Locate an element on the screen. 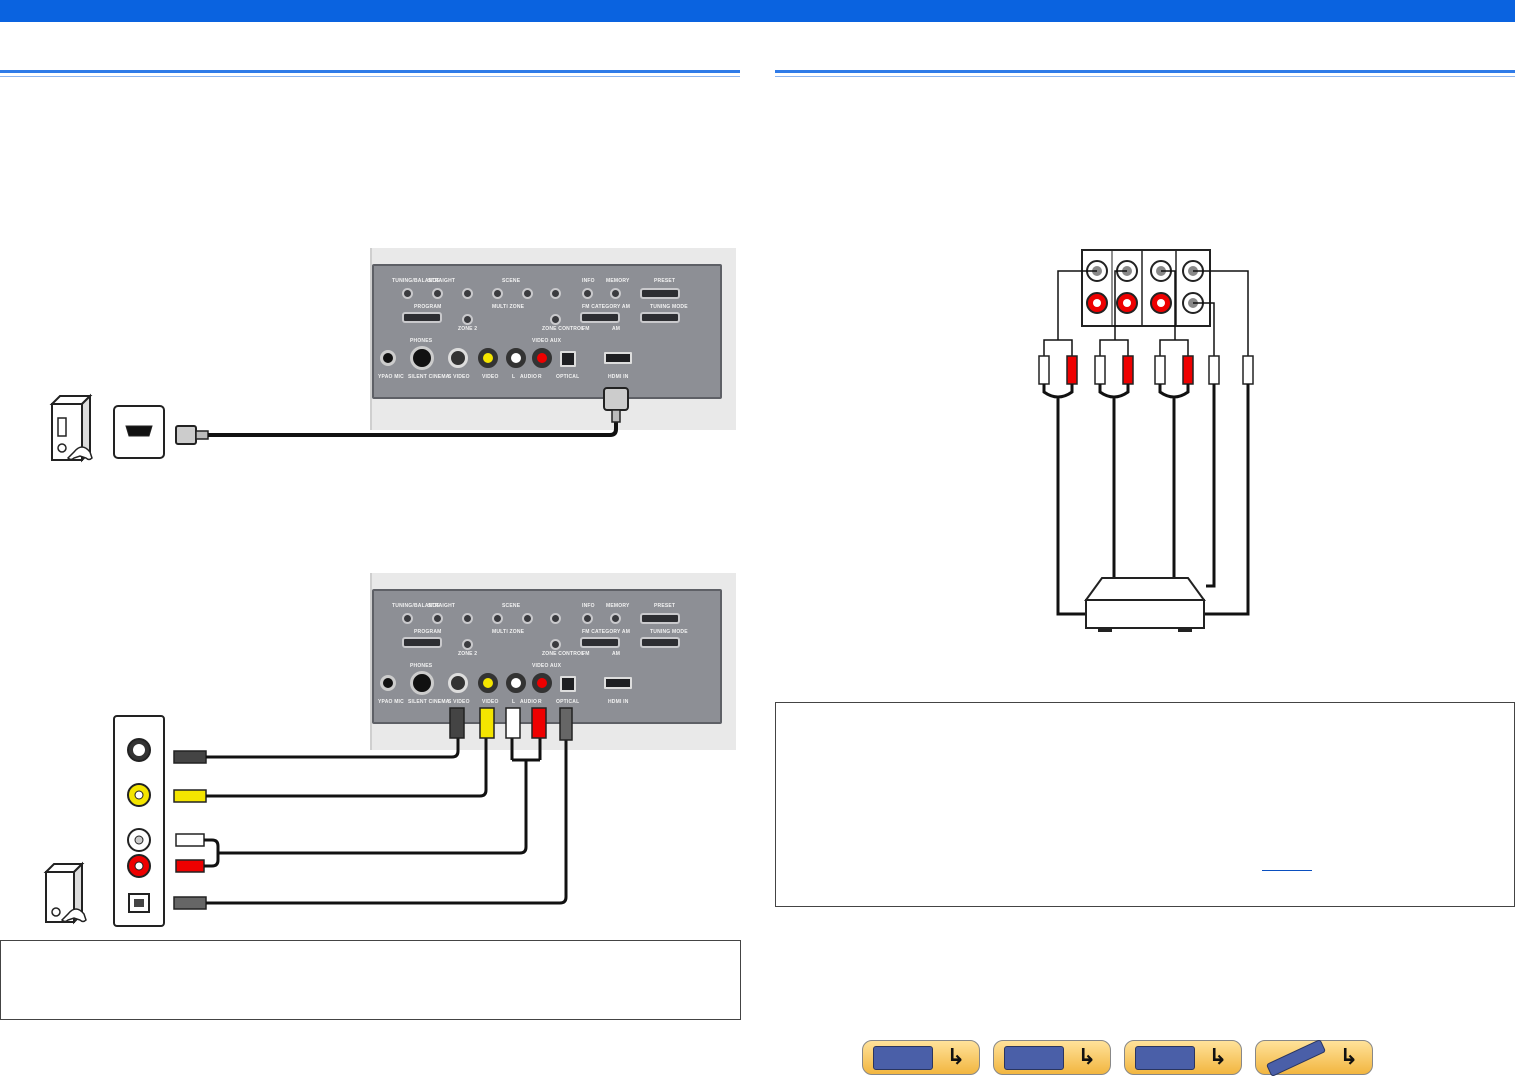  scene-button-1b is located at coordinates (467, 618).